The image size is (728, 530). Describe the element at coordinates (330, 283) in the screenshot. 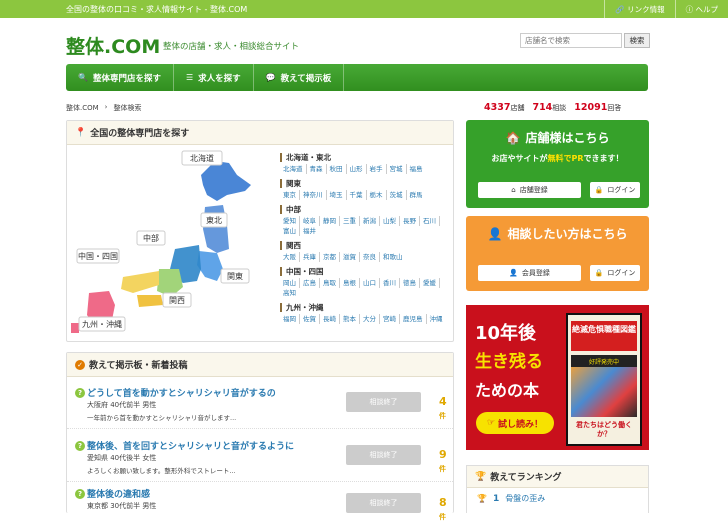

I see `pref-link: 鳥取` at that location.